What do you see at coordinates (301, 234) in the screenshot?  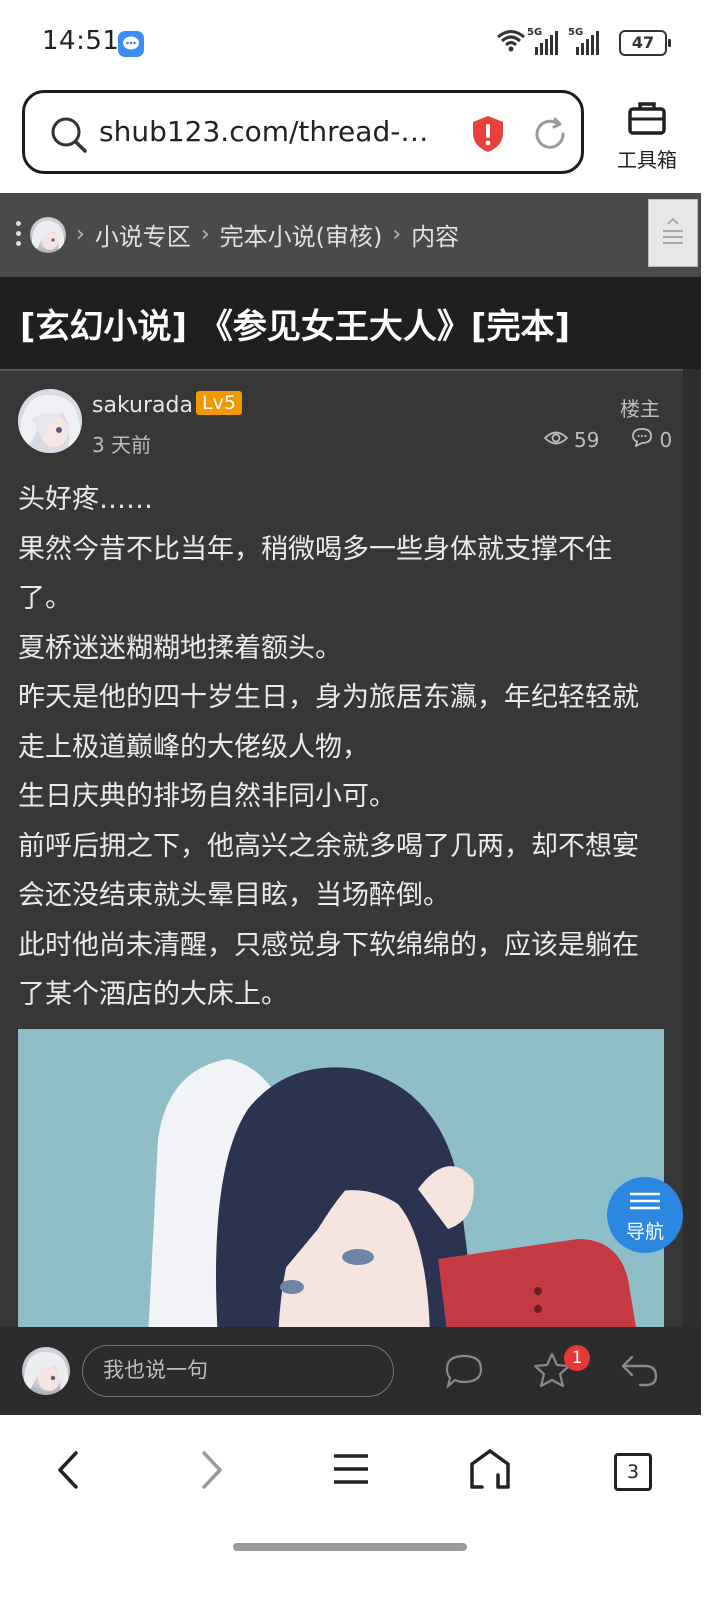 I see `breadcrumb-item-forum: 完本小说(审核)` at bounding box center [301, 234].